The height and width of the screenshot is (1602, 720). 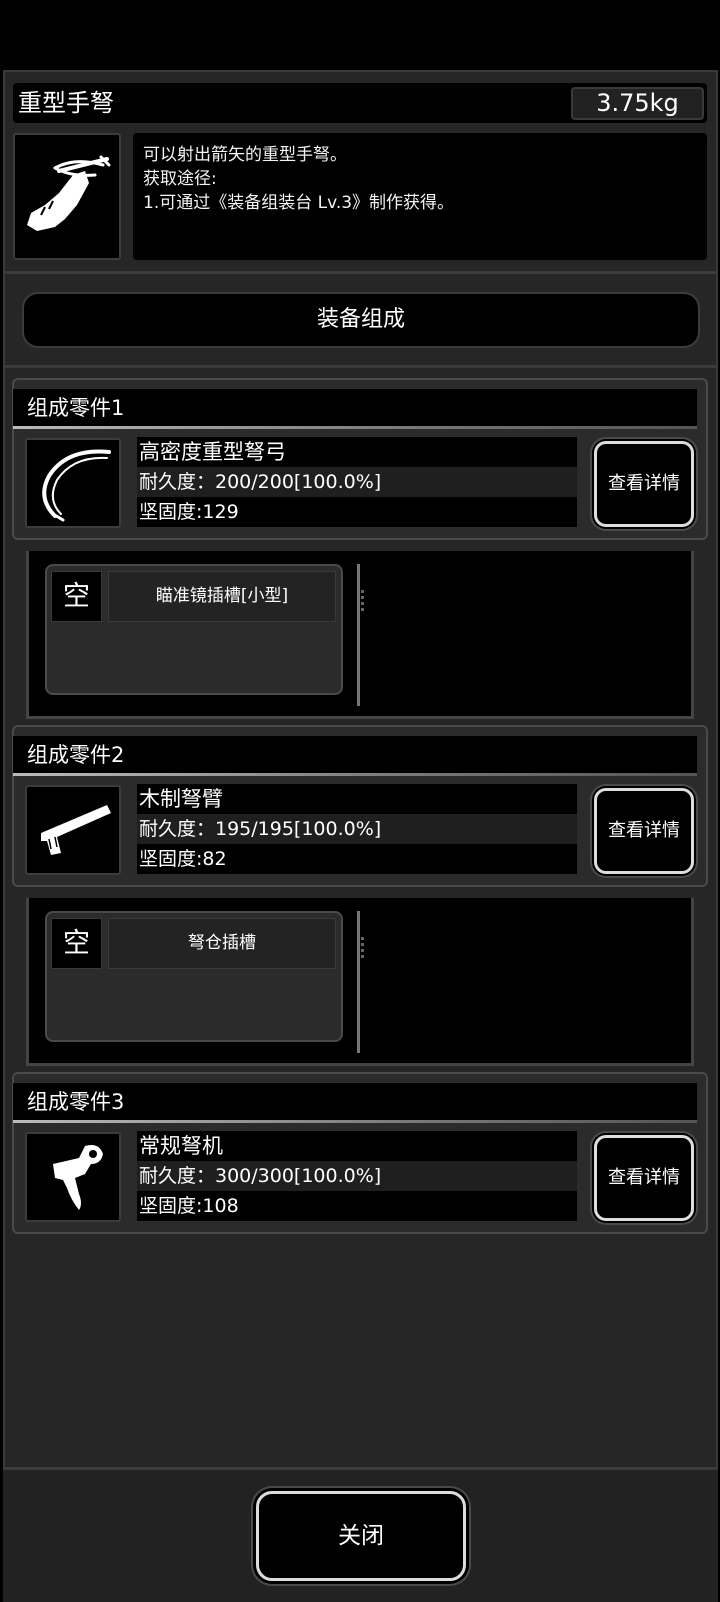 I want to click on part-hardness: 坚固度:129, so click(x=357, y=512).